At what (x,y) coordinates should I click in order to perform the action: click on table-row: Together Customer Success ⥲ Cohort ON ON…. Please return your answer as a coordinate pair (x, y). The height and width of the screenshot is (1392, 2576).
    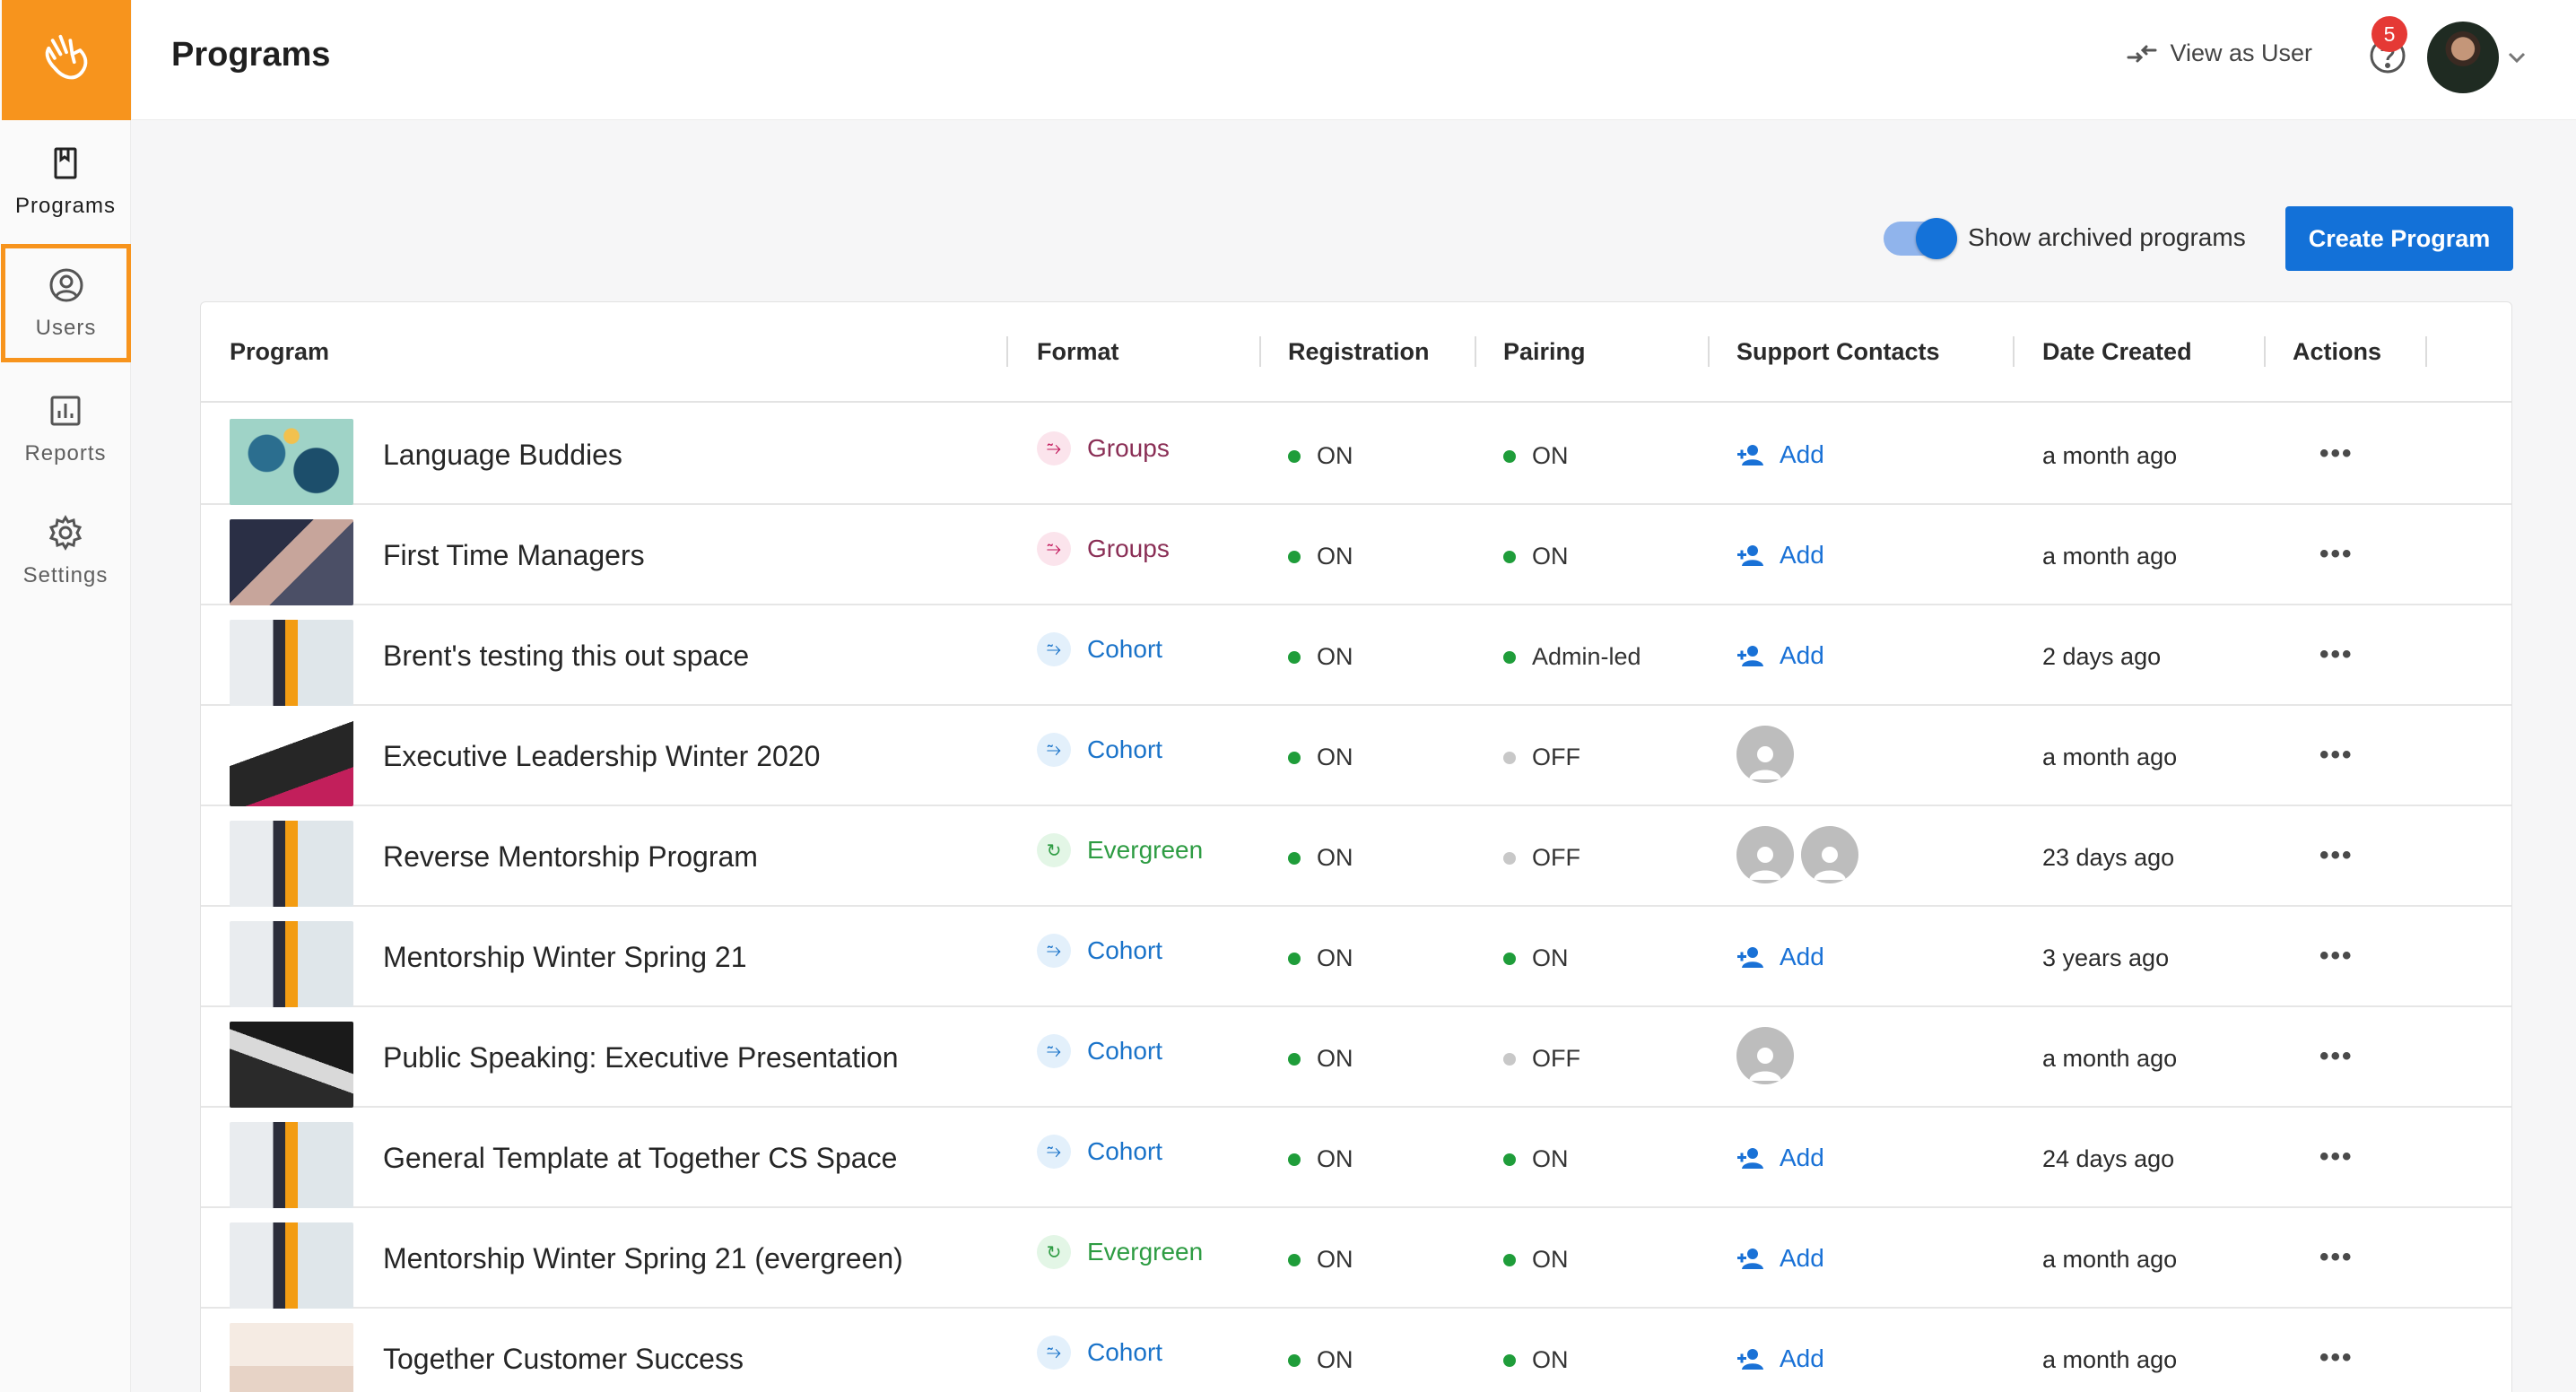
    Looking at the image, I should click on (1356, 1351).